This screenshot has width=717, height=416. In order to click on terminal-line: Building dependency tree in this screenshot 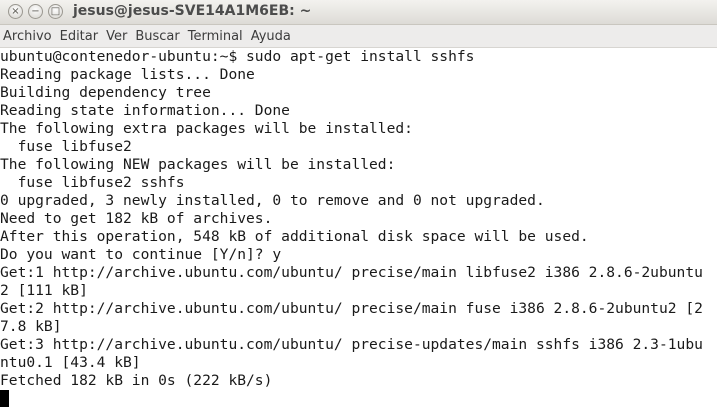, I will do `click(105, 92)`.